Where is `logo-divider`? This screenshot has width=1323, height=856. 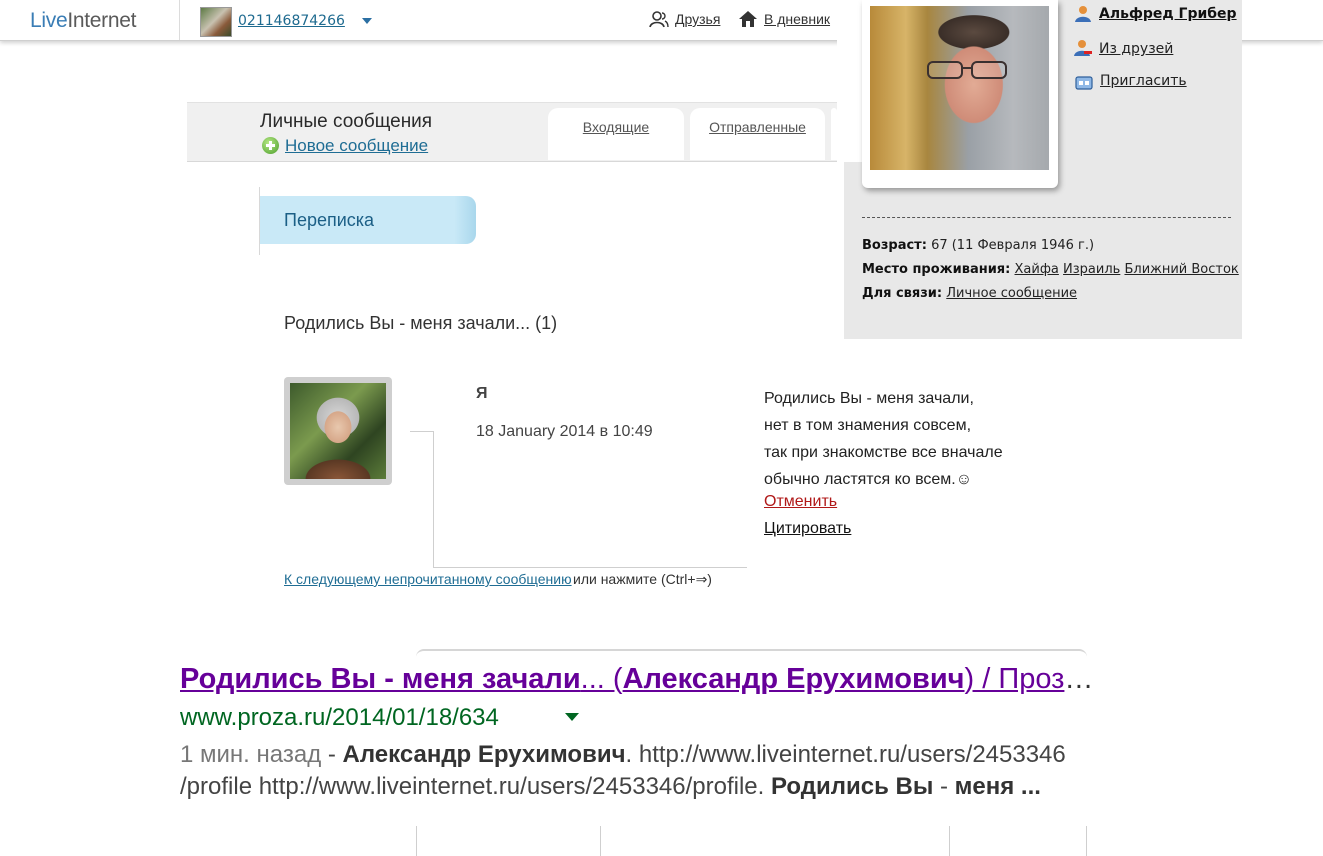 logo-divider is located at coordinates (179, 20).